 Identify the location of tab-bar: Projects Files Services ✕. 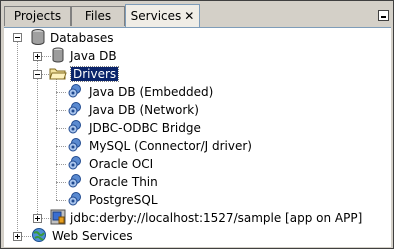
(197, 14).